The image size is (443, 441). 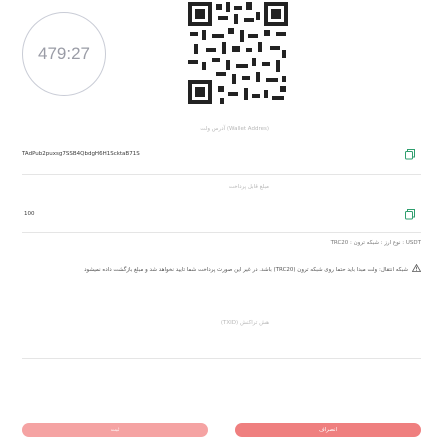 What do you see at coordinates (234, 129) in the screenshot?
I see `wallet-address-label: (Wallet Addres) آدرس ولت` at bounding box center [234, 129].